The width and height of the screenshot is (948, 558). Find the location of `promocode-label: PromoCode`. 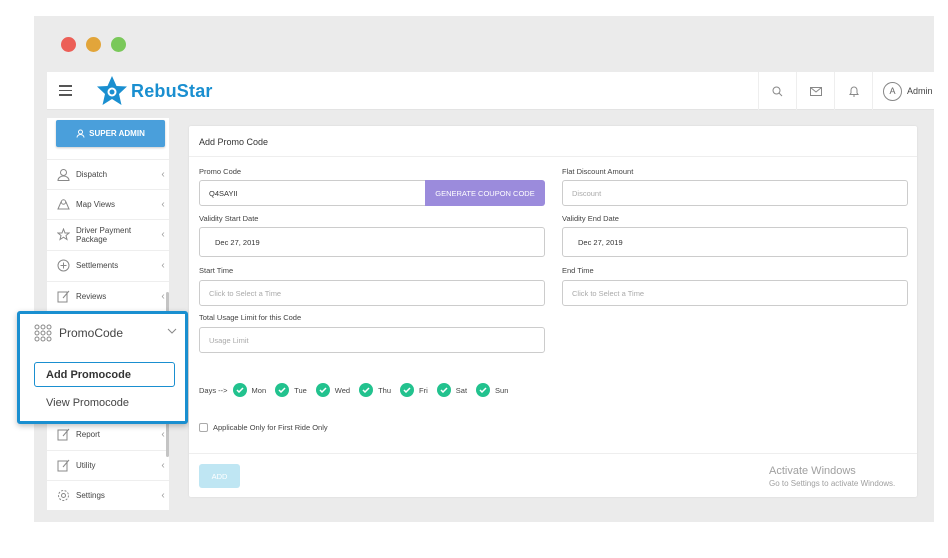

promocode-label: PromoCode is located at coordinates (91, 333).